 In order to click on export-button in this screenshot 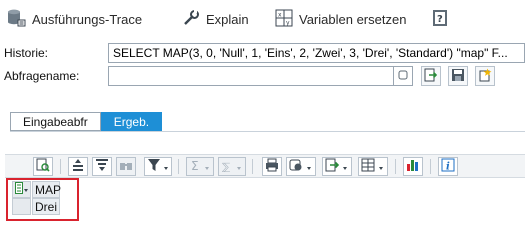, I will do `click(337, 166)`.